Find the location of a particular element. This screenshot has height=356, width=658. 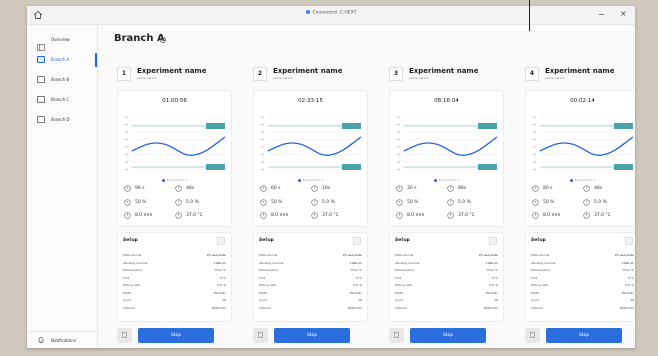

setup-row: Mode Periodic is located at coordinates (174, 293).